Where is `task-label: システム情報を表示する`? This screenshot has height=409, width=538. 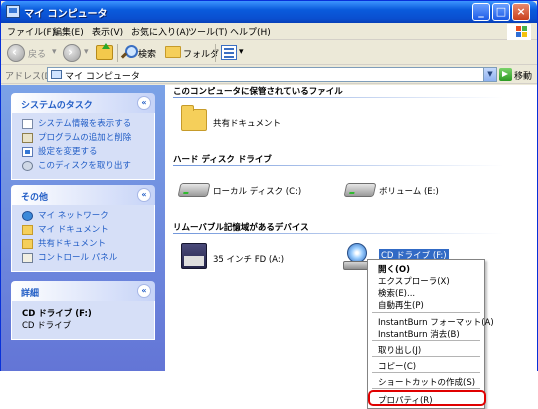 task-label: システム情報を表示する is located at coordinates (85, 124).